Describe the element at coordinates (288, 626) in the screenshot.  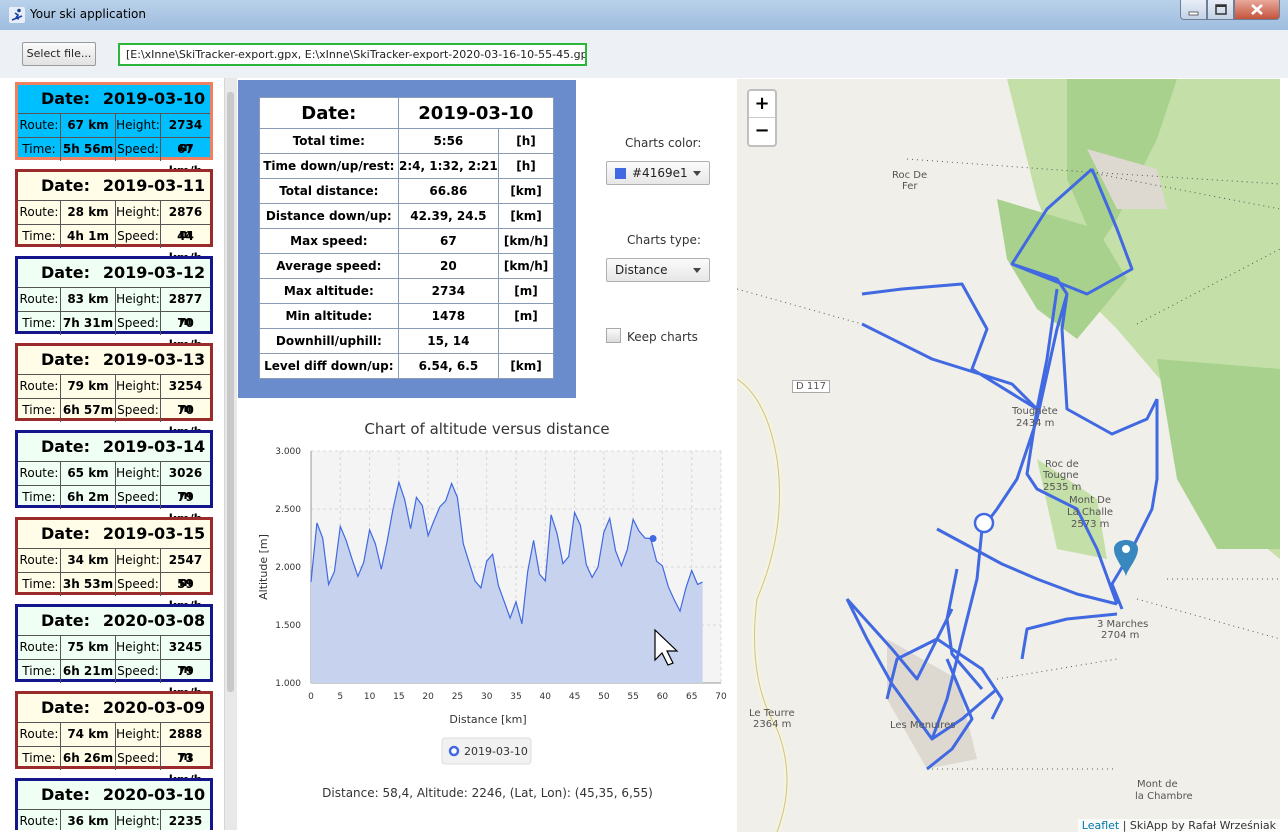
I see `y-tick-label: 1.500` at that location.